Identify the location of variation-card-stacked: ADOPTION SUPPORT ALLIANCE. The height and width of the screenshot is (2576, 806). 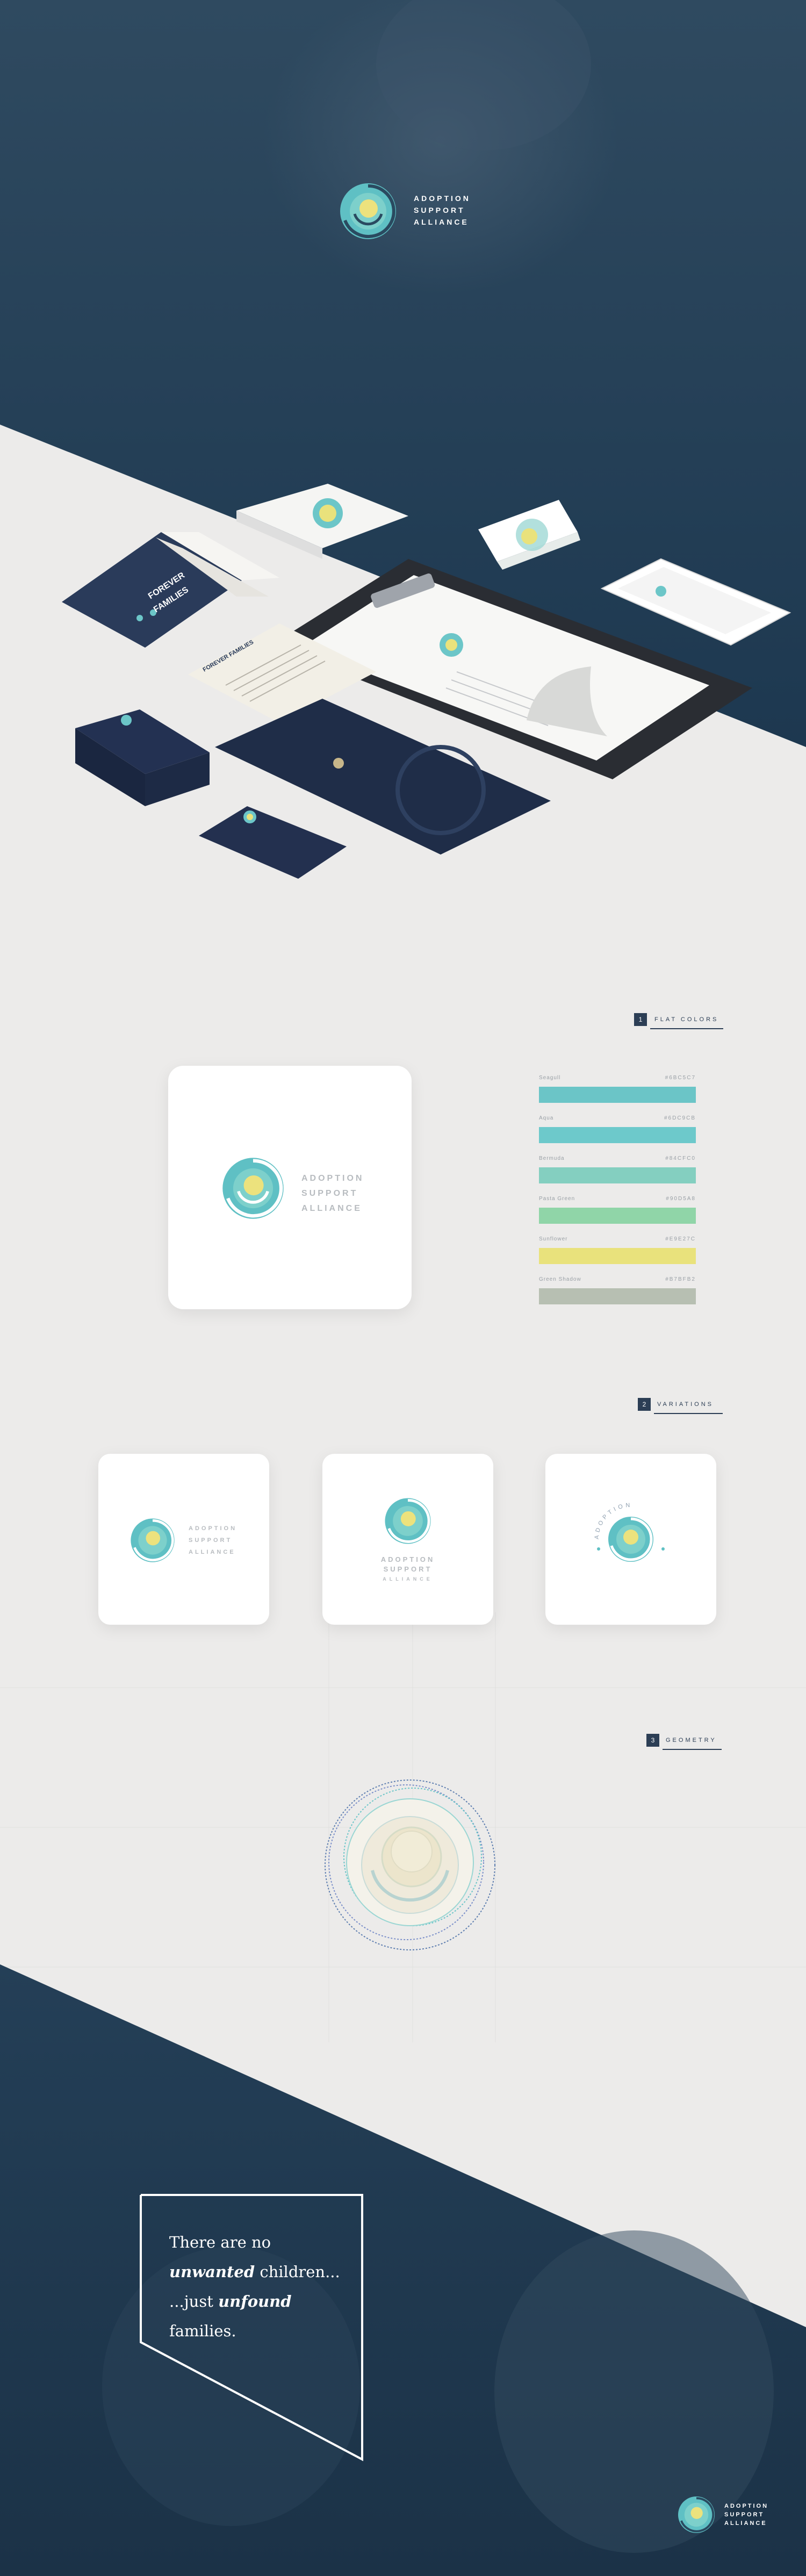
(407, 1539).